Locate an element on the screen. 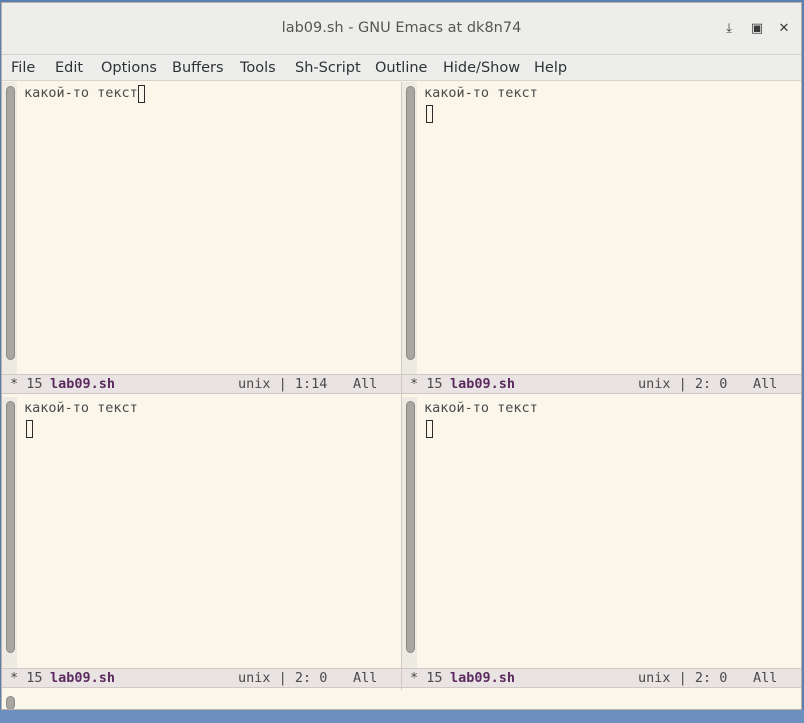  maximize-icon: ▣ is located at coordinates (757, 29).